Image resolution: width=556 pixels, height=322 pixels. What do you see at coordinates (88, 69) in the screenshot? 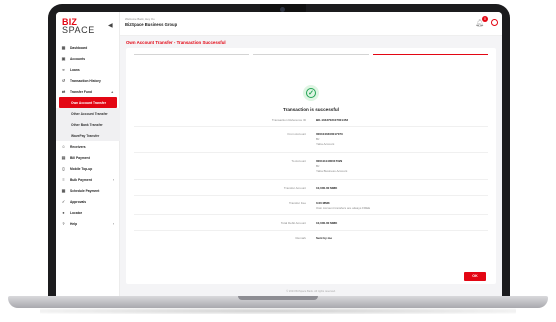
I see `sidebar-item-loans: ¤ Loans` at bounding box center [88, 69].